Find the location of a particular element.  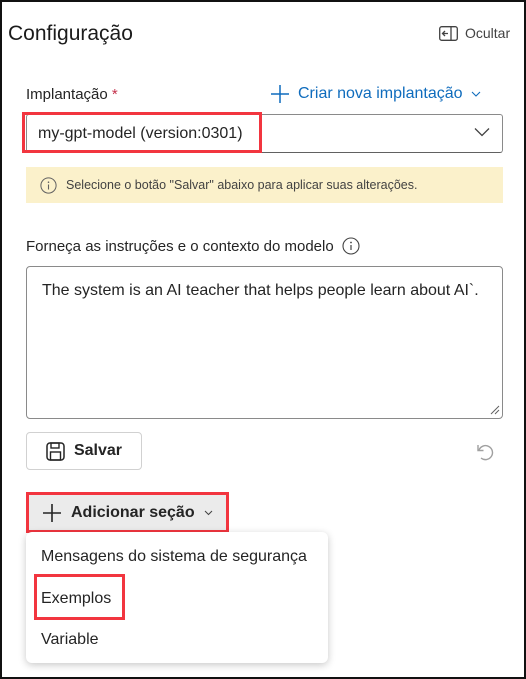

save-label: Salvar is located at coordinates (98, 450).